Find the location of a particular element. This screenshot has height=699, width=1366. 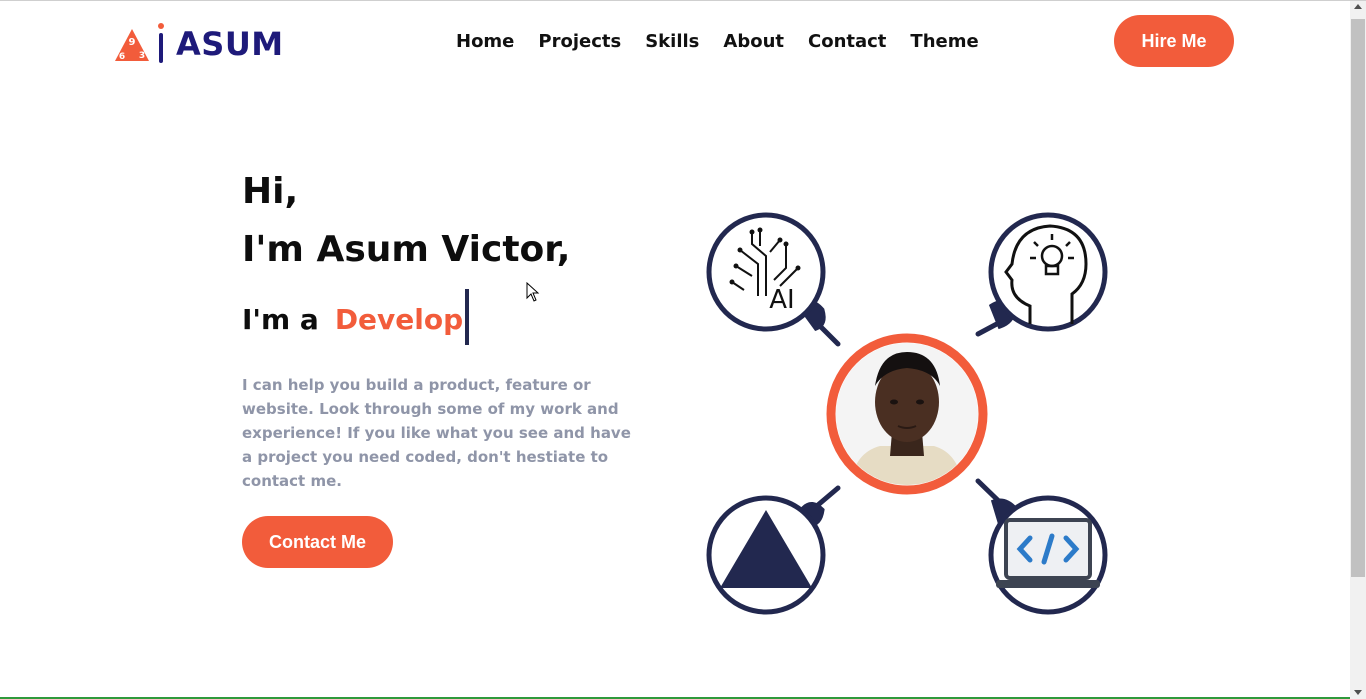

hero-role: I'm a Develop is located at coordinates (356, 318).